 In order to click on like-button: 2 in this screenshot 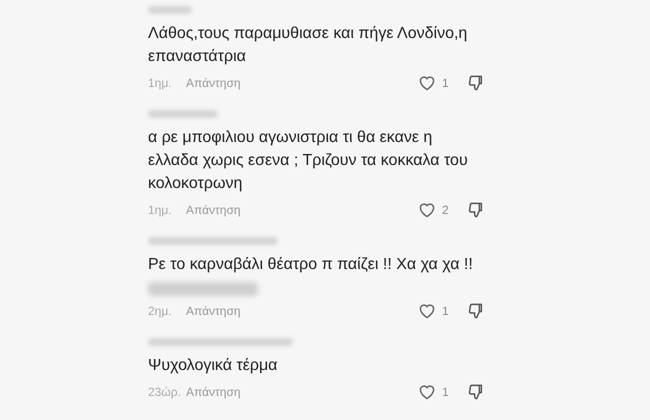, I will do `click(440, 210)`.